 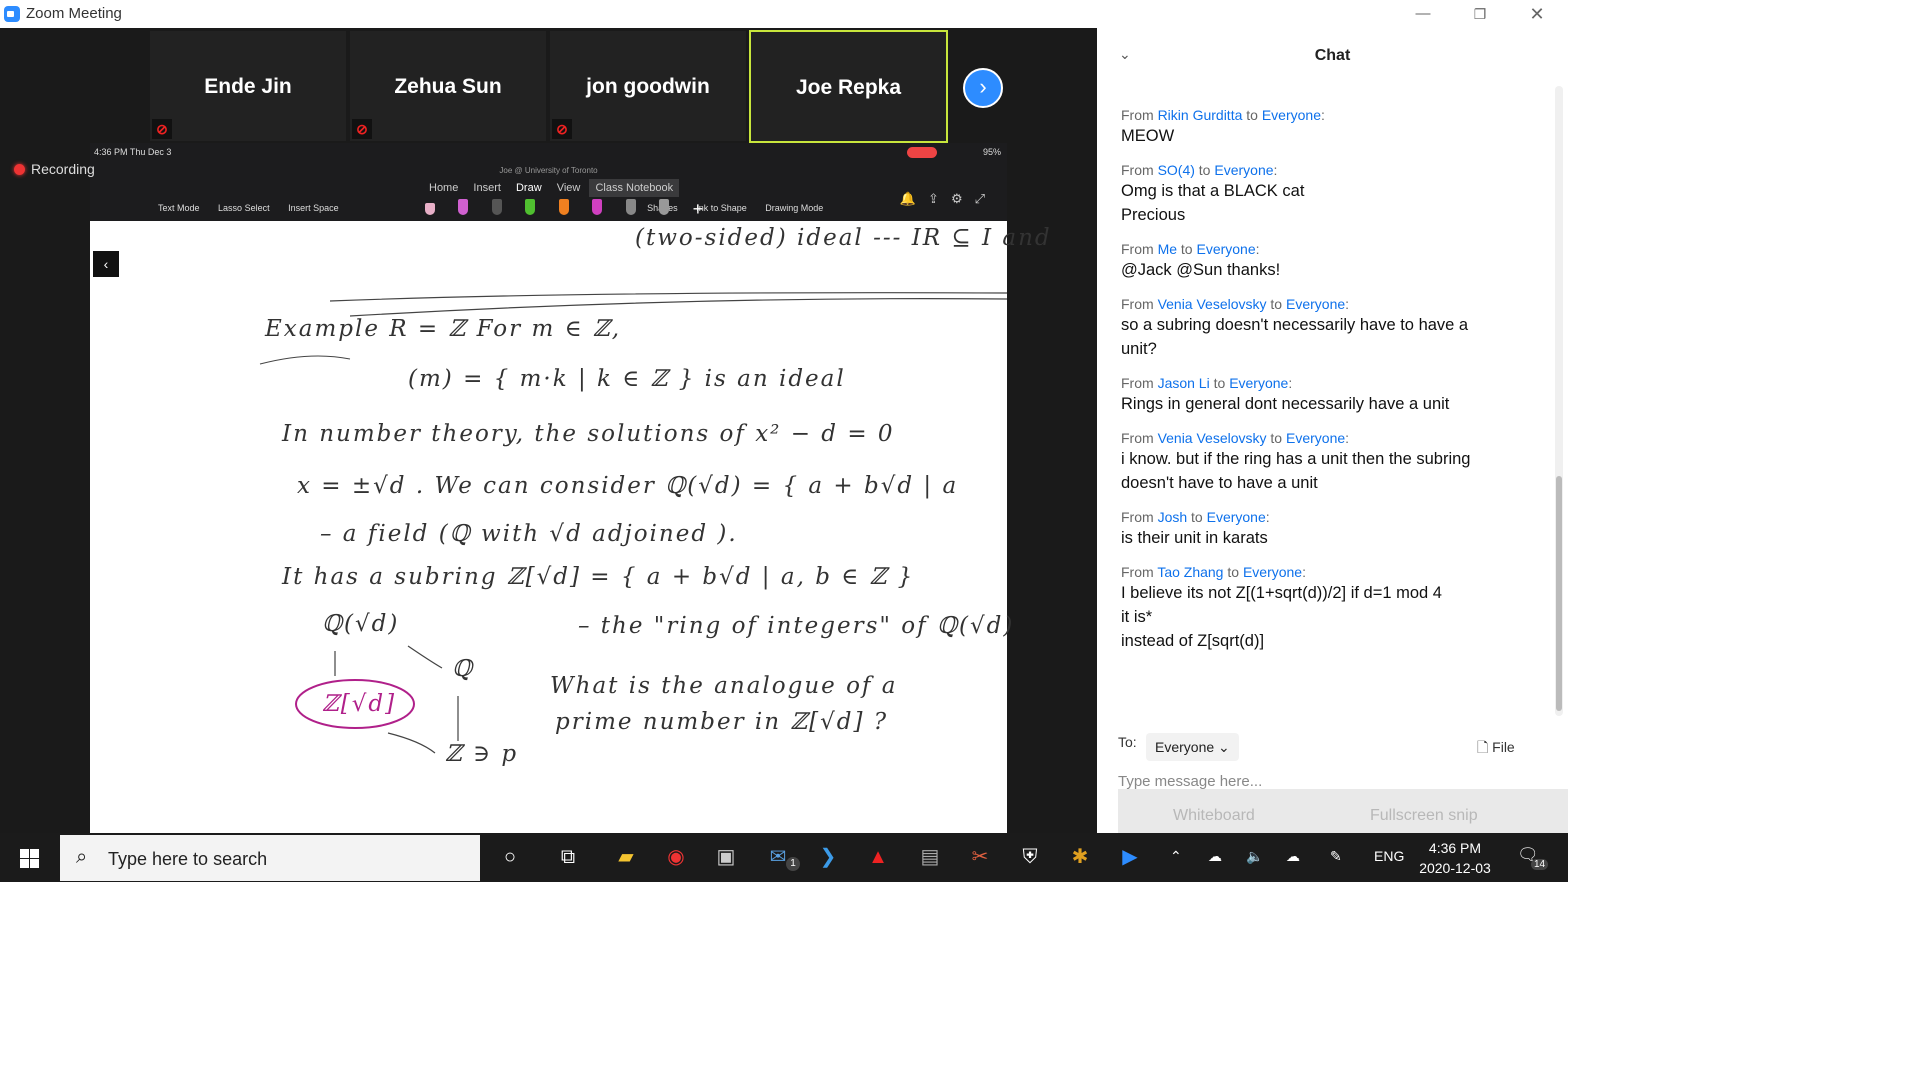 I want to click on cloud-sync-icon: ☁, so click(x=1293, y=856).